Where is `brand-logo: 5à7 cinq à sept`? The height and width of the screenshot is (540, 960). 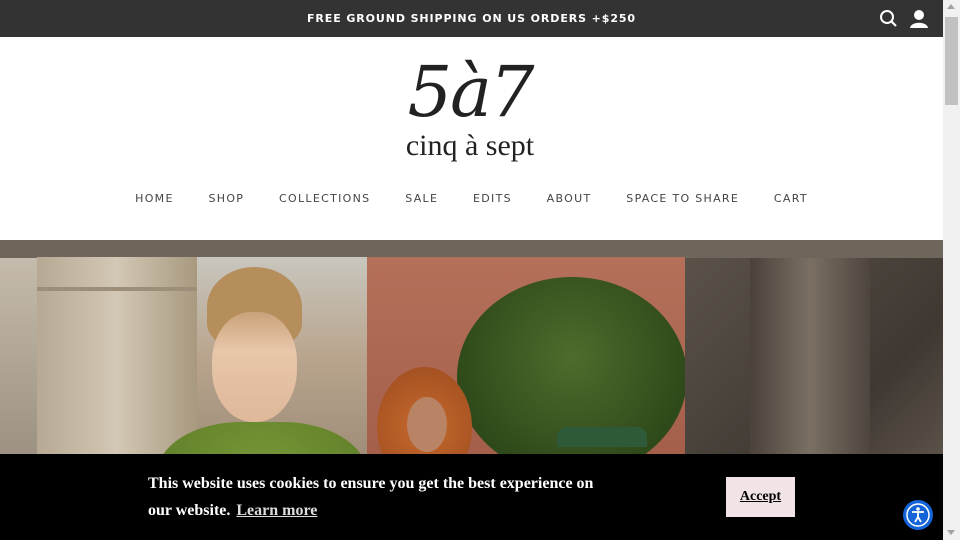
brand-logo: 5à7 cinq à sept is located at coordinates (470, 112).